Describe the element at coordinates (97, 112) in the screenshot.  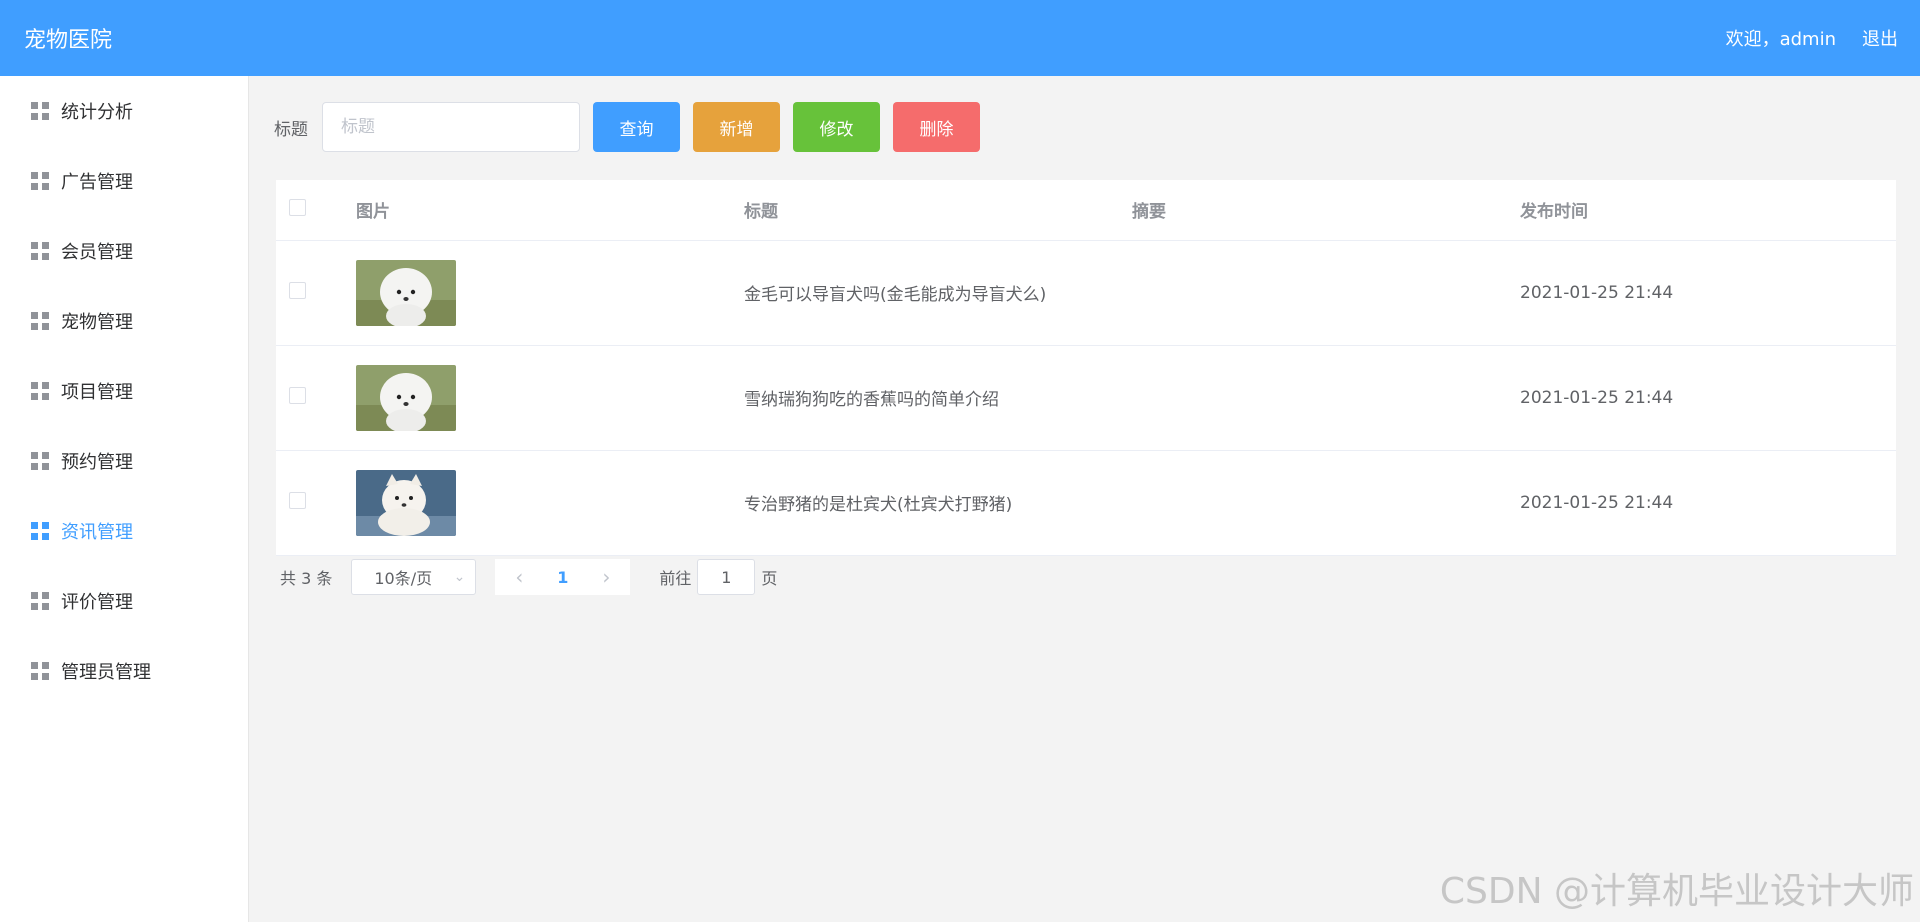
I see `sidebar-item-label: 统计分析` at that location.